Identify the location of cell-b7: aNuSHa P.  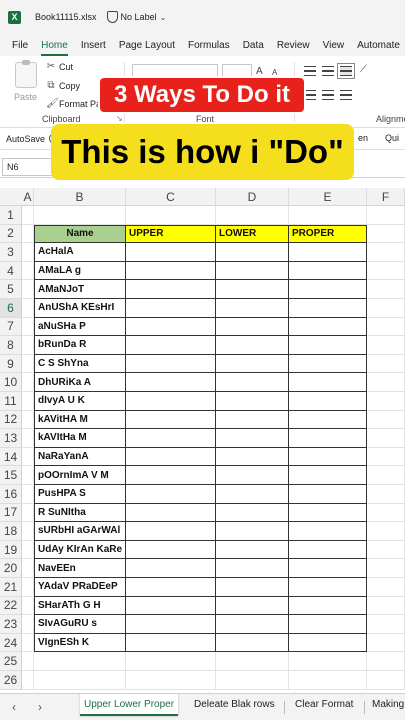
(80, 327).